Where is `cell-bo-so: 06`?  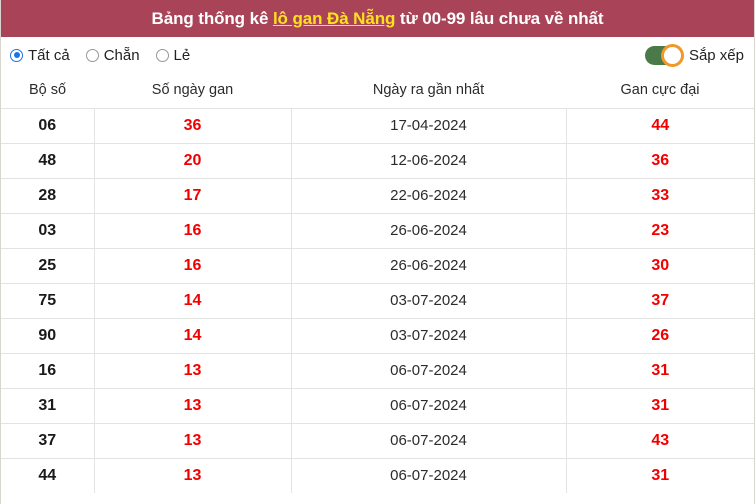
cell-bo-so: 06 is located at coordinates (48, 126).